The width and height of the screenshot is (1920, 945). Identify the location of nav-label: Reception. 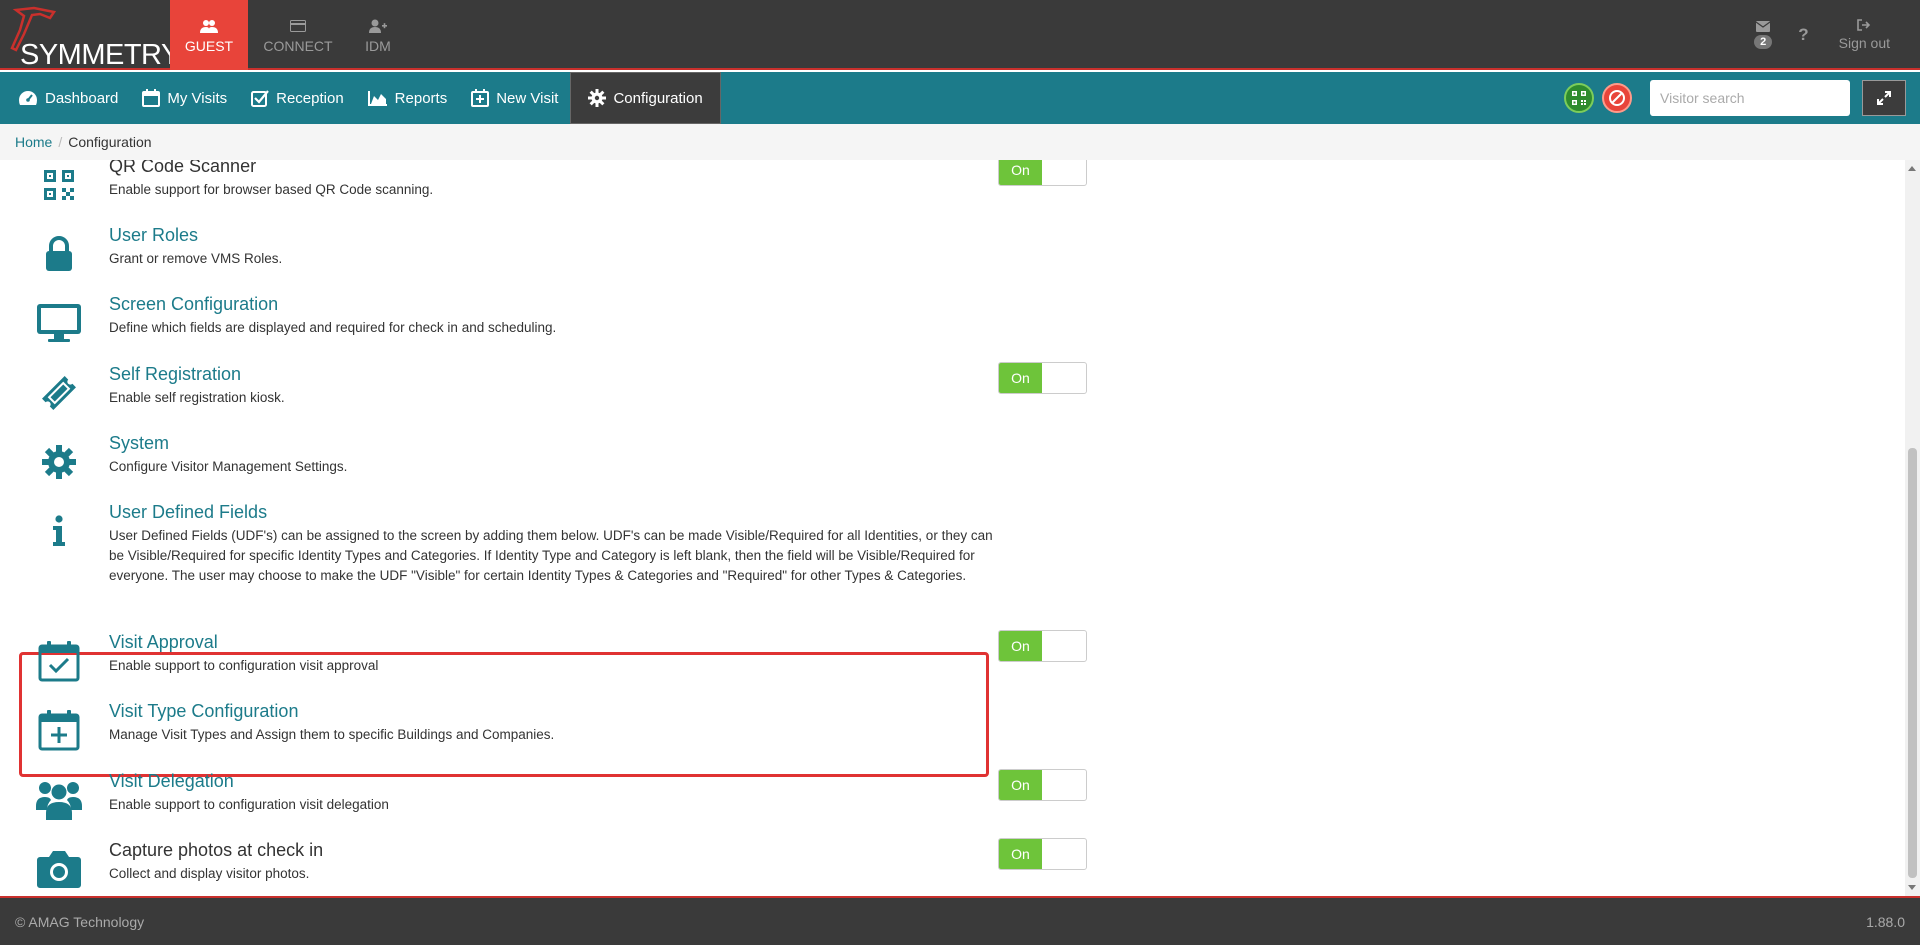
(310, 98).